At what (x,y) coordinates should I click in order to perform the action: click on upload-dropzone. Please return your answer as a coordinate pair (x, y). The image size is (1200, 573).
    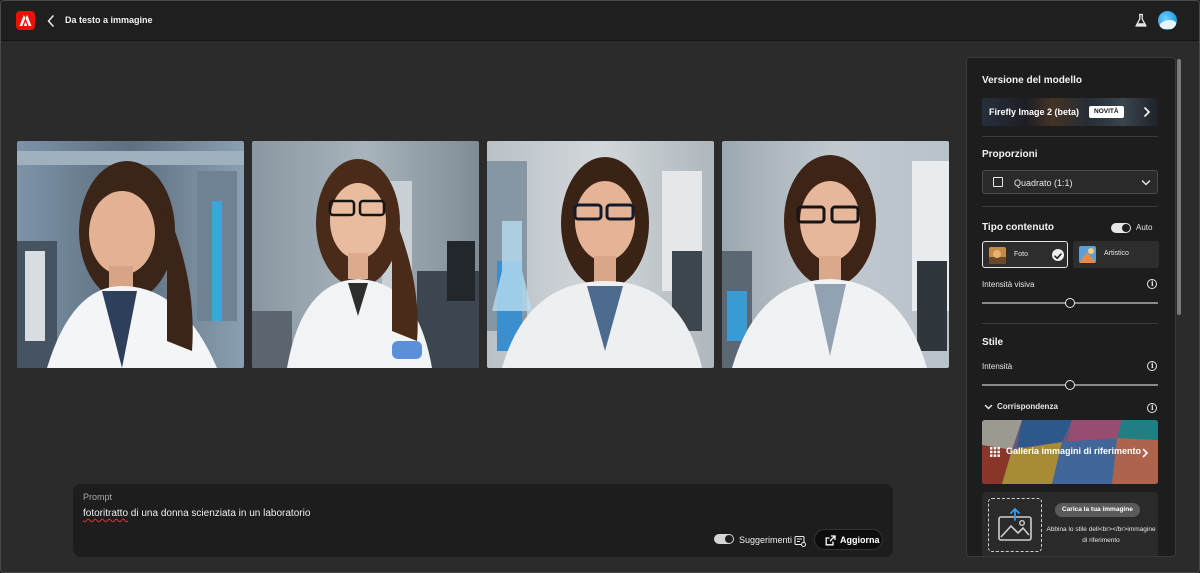
    Looking at the image, I should click on (1015, 525).